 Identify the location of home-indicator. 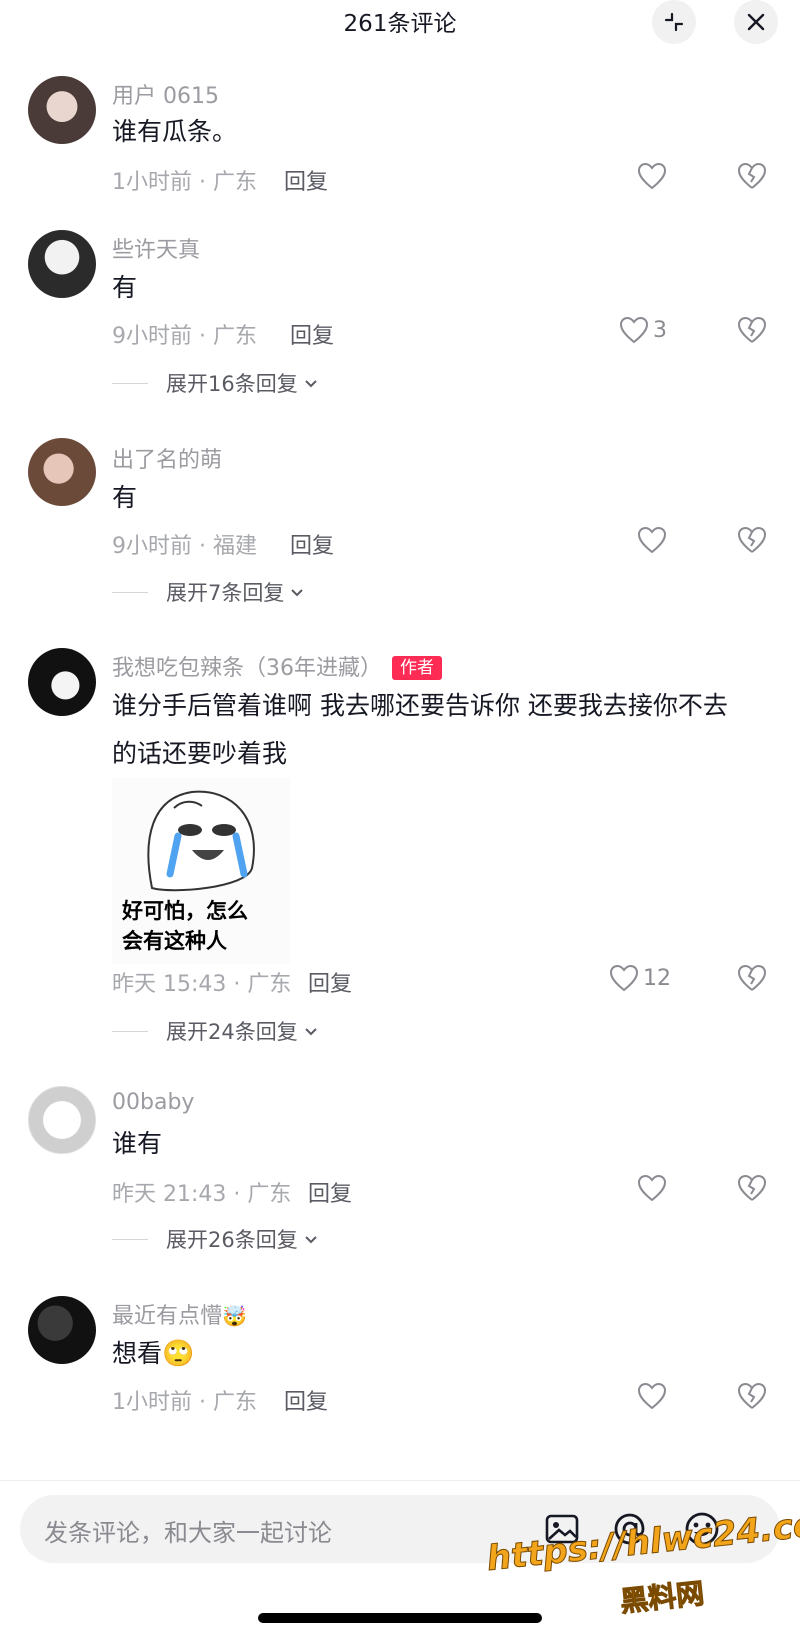
(400, 1618).